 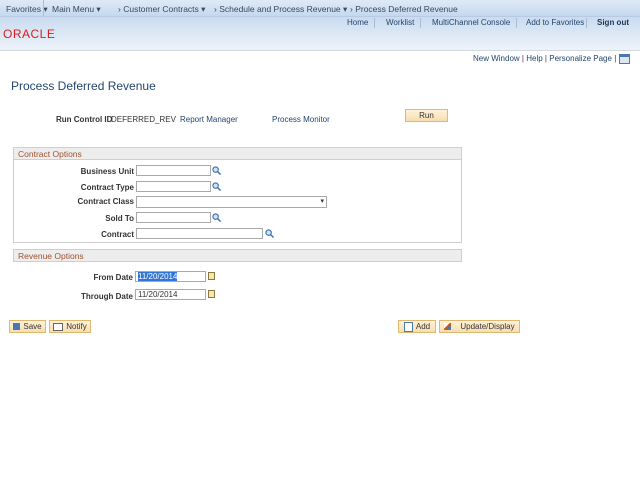 I want to click on notify-button: Notify, so click(x=70, y=326).